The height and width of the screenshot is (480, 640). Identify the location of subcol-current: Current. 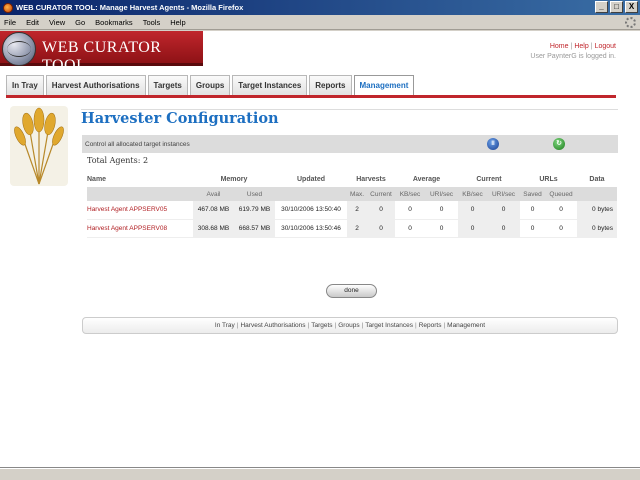
(381, 194).